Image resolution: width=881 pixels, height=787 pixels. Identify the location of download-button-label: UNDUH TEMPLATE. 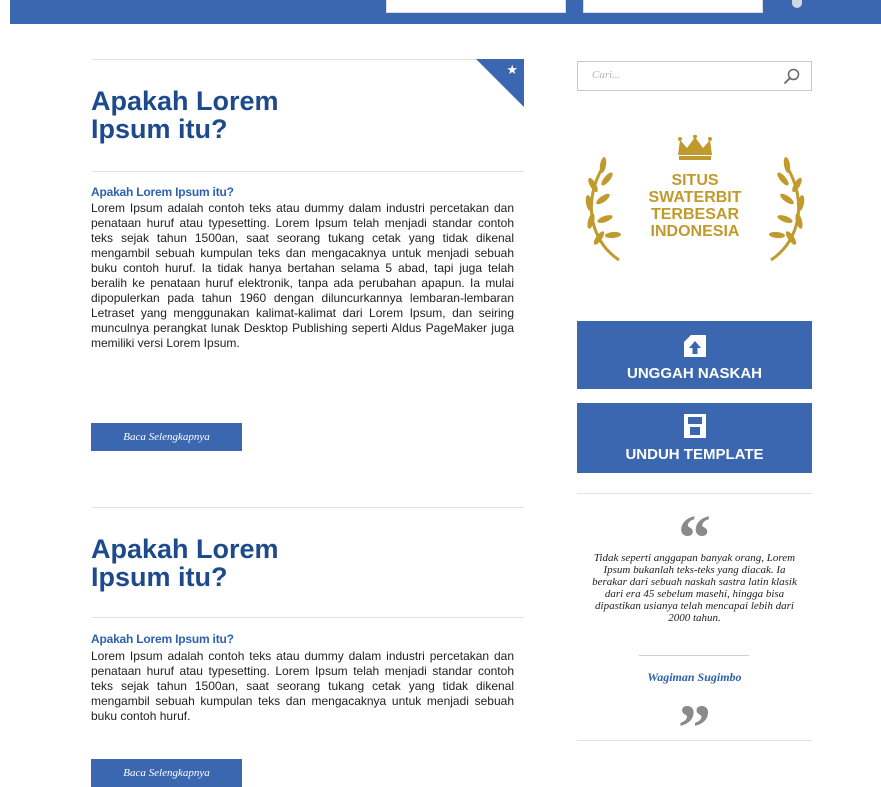
(694, 454).